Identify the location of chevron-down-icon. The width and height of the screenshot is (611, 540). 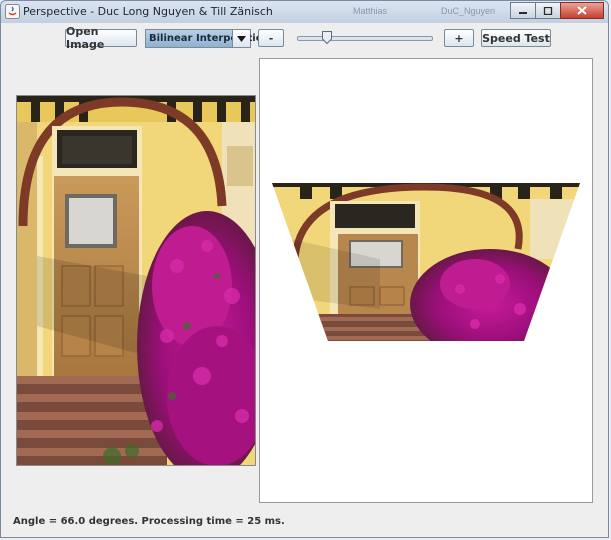
(241, 38).